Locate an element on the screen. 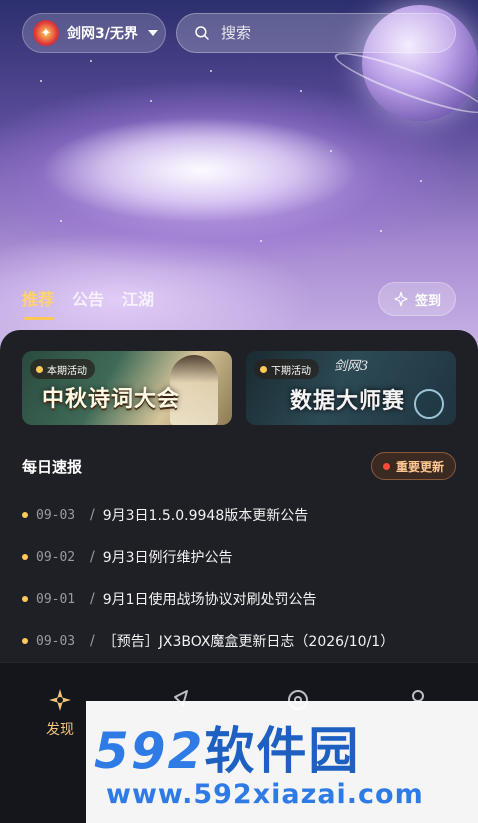 The image size is (478, 823). nav-item-discover: 发现 is located at coordinates (60, 713).